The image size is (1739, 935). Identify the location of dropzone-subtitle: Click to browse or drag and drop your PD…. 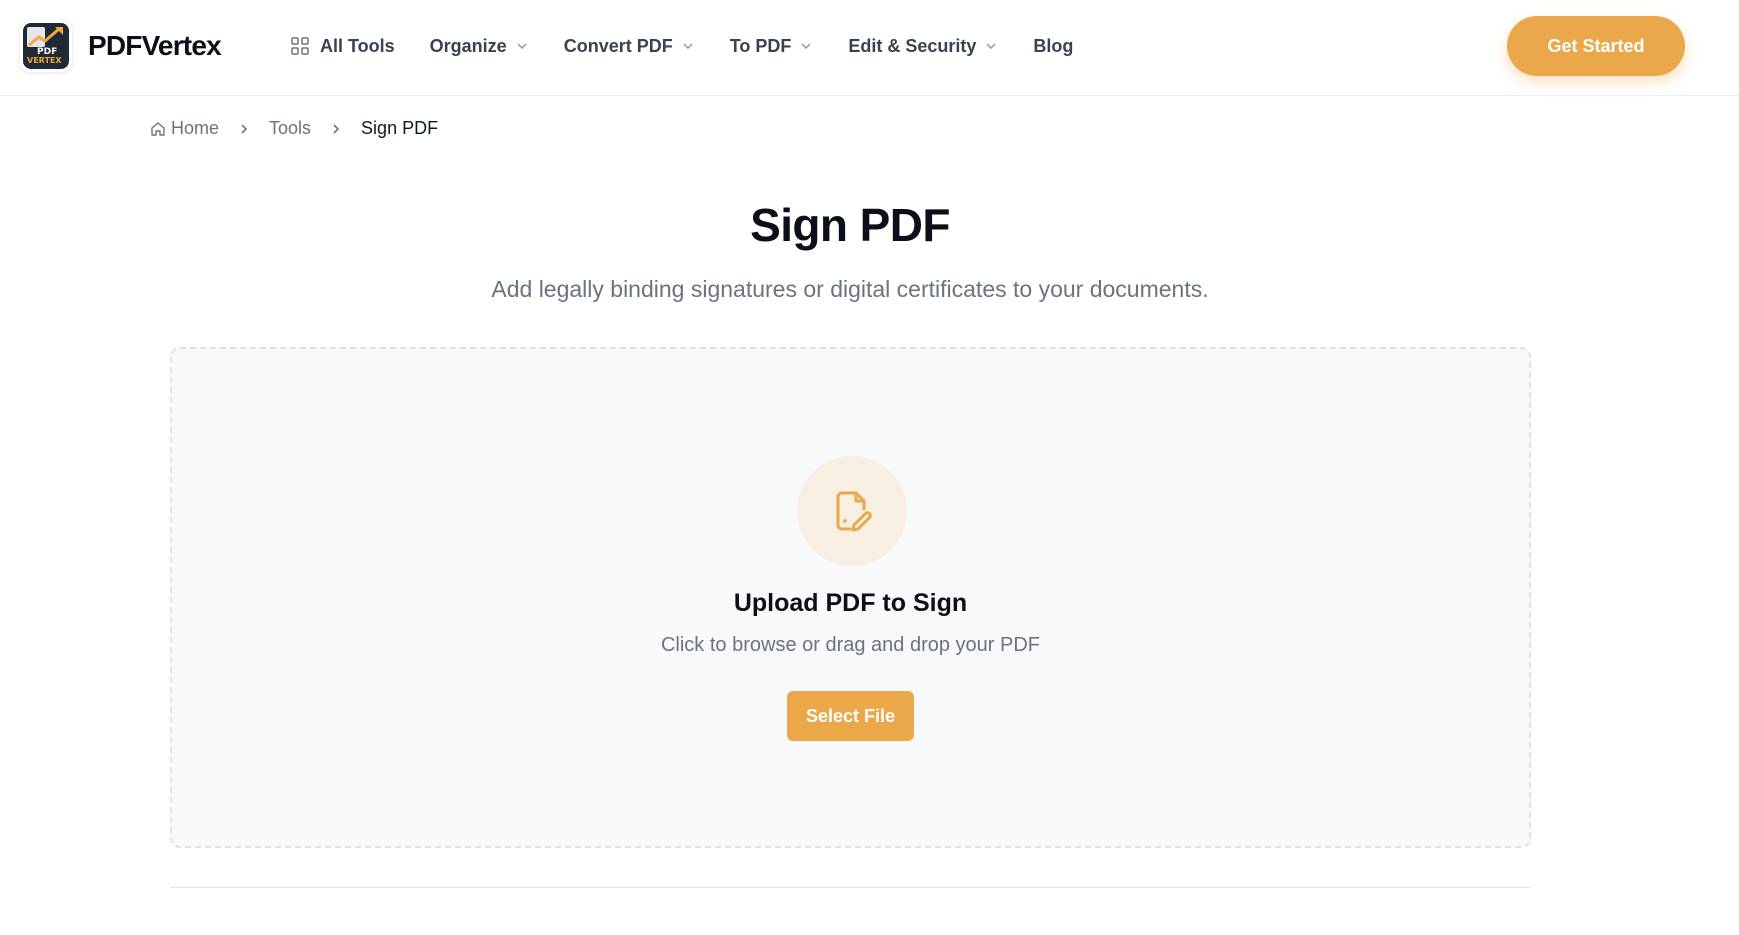
(850, 645).